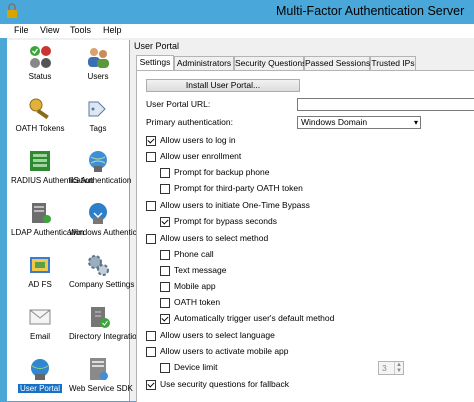  I want to click on sidebar-item-status: Status, so click(40, 62).